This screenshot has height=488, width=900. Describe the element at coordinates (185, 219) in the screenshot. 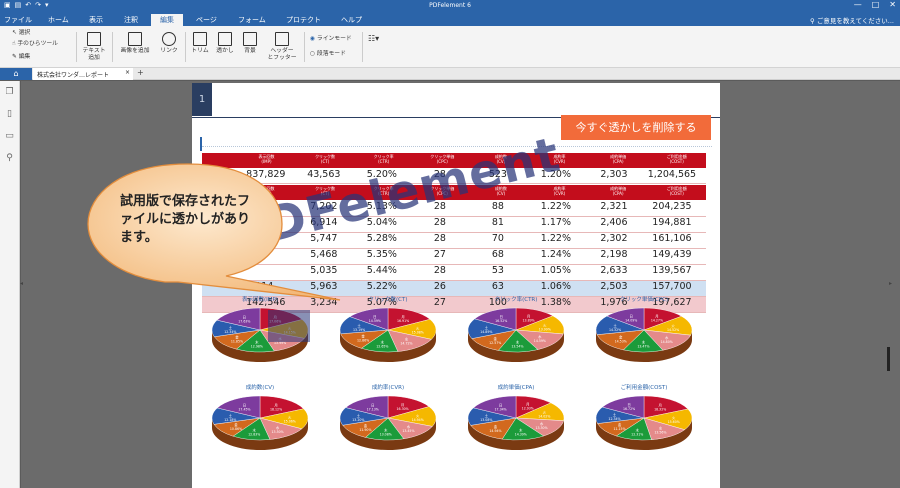

I see `callout-text: 試用版で保存されたファイルに透かしがあります。` at that location.